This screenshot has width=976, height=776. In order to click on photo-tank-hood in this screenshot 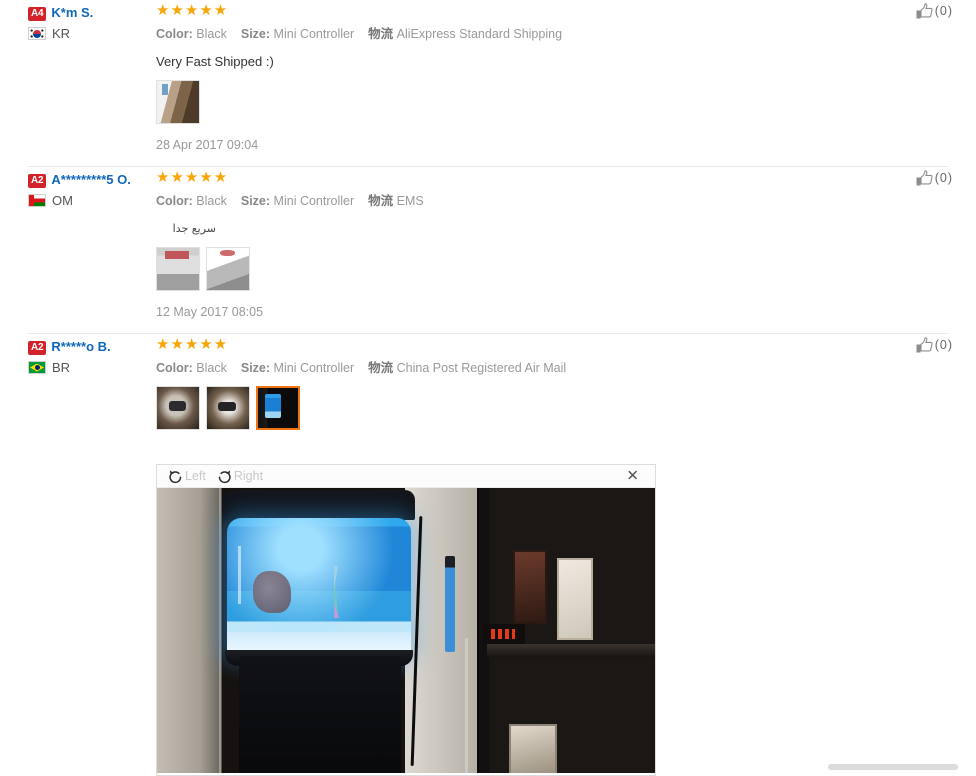, I will do `click(319, 505)`.